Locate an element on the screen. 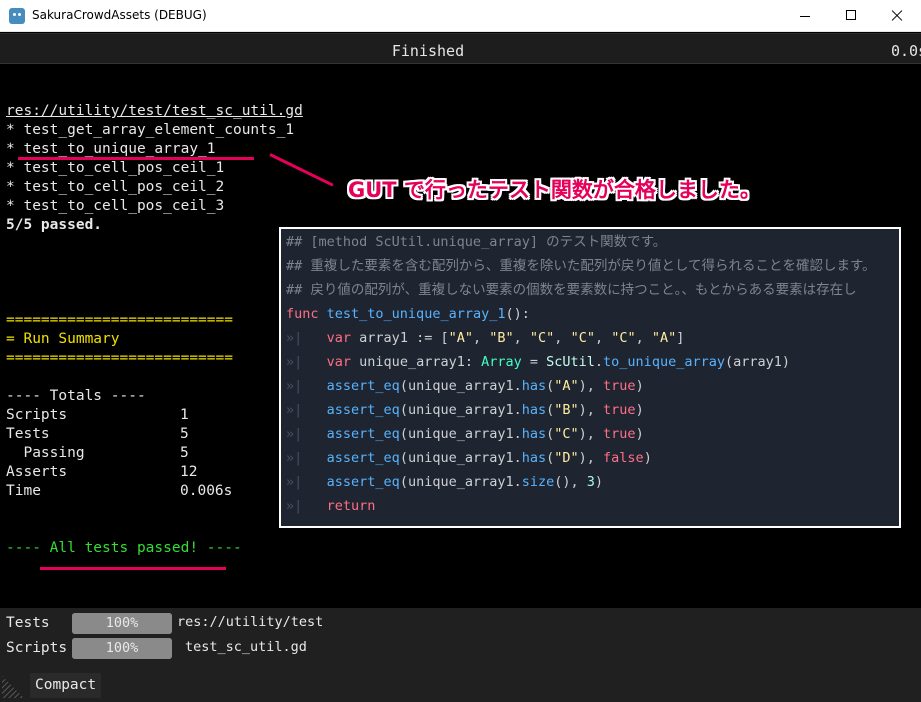 This screenshot has height=702, width=921. passed-count: 5/5 passed. is located at coordinates (54, 225).